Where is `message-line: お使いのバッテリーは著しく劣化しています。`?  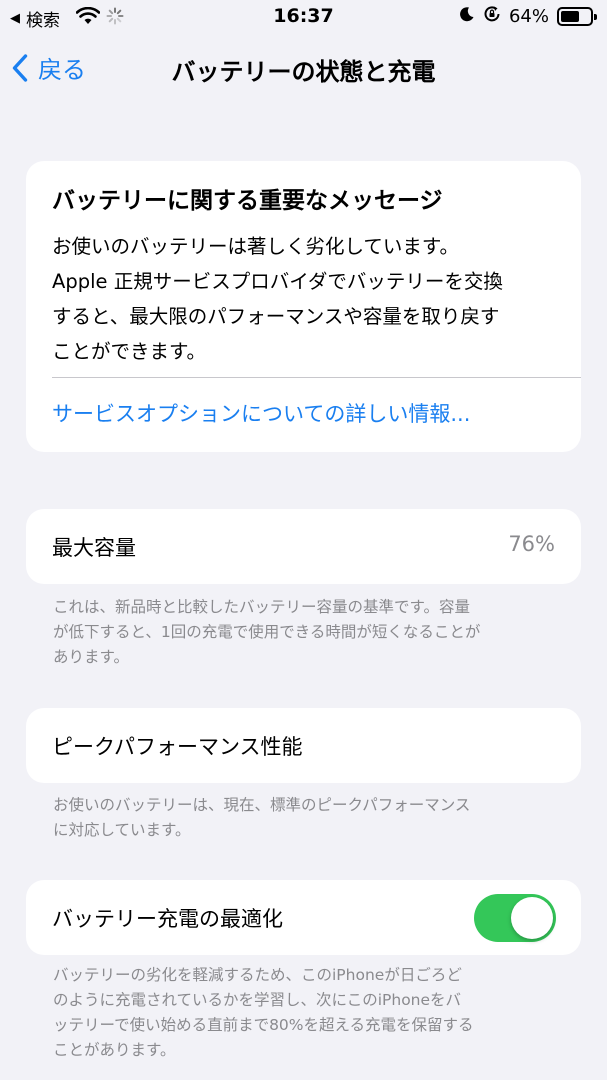
message-line: お使いのバッテリーは著しく劣化しています。 is located at coordinates (255, 246).